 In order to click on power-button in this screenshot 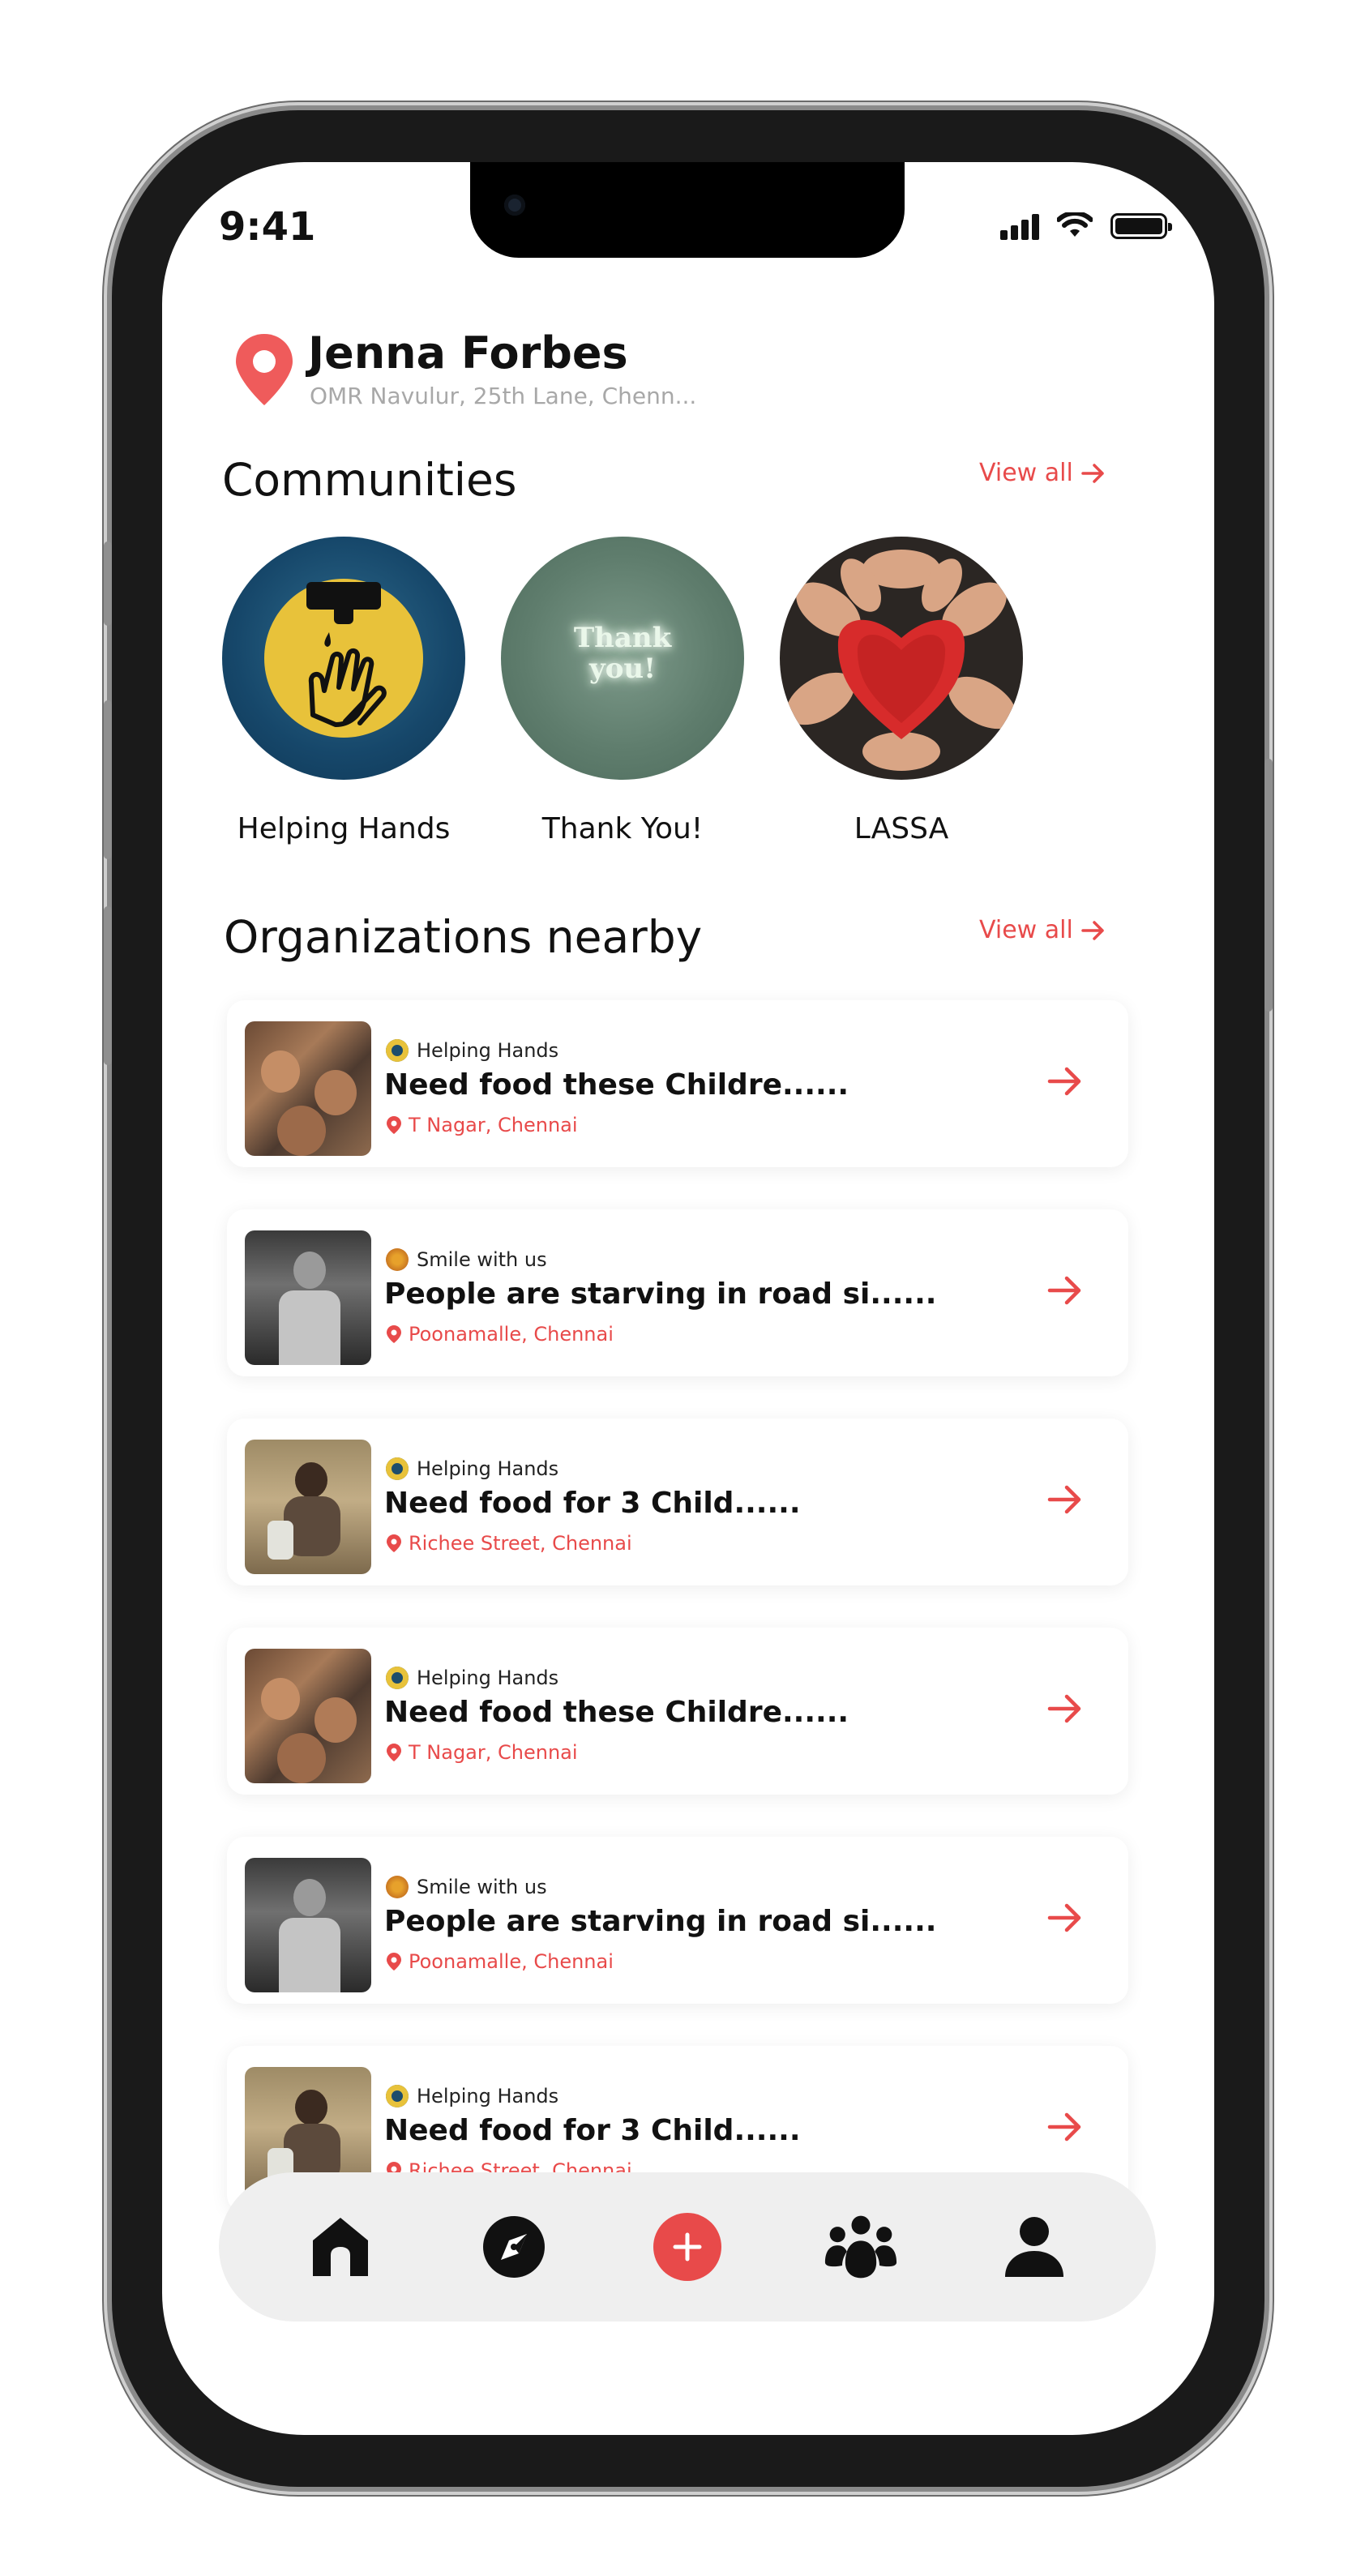, I will do `click(1268, 885)`.